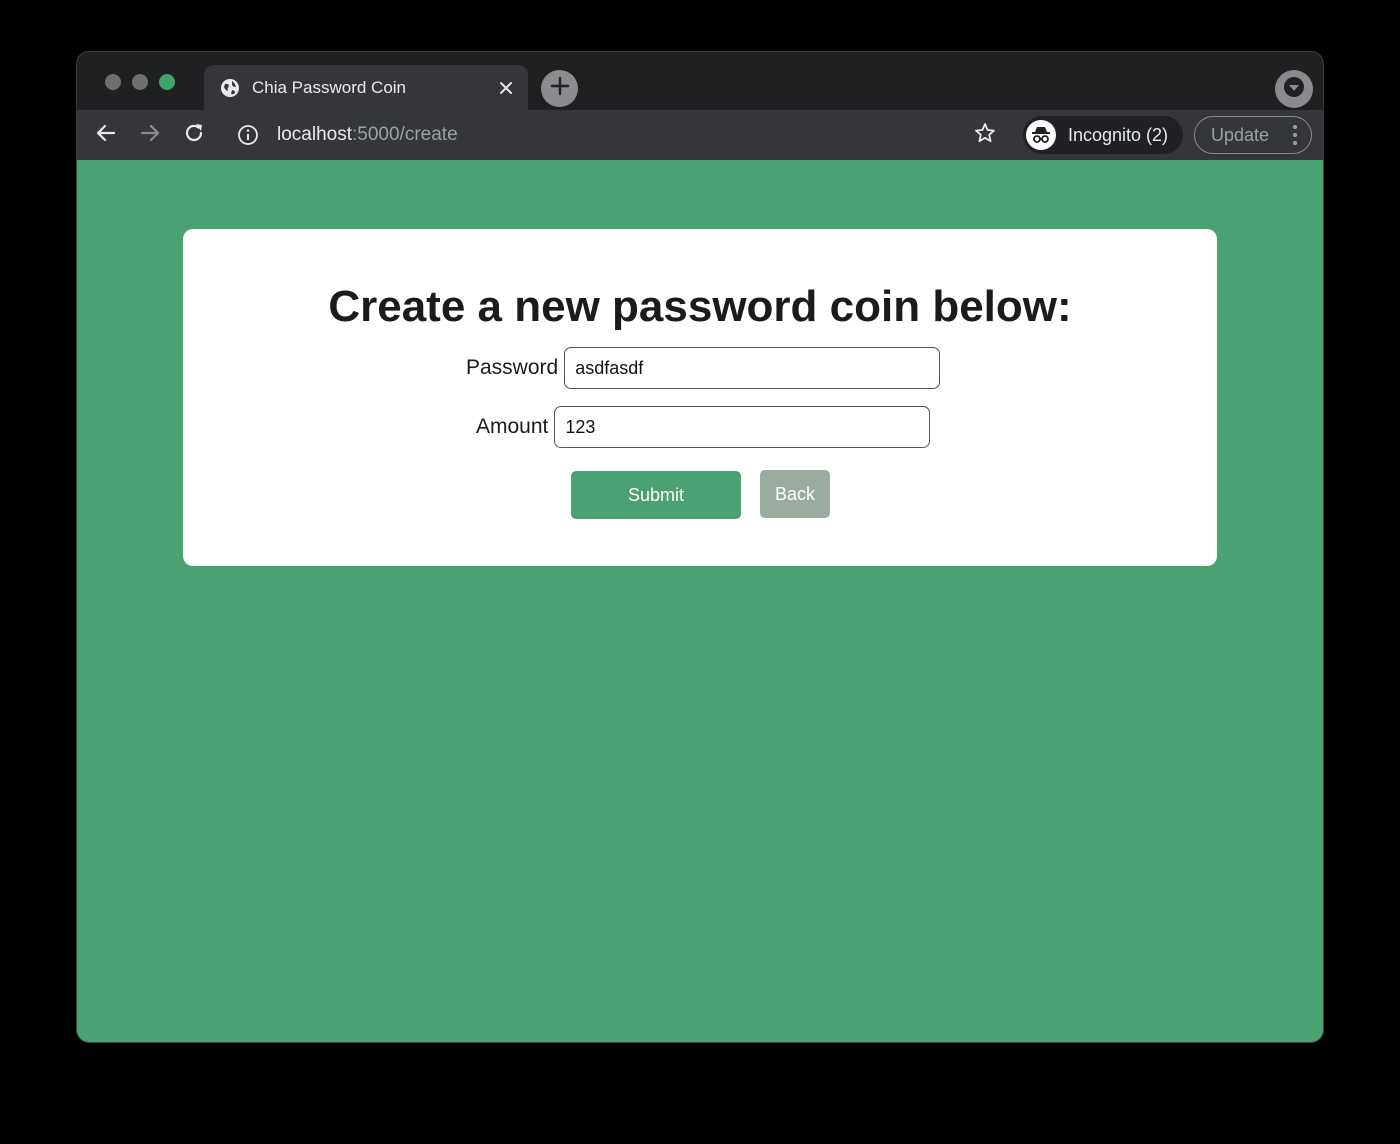 This screenshot has width=1400, height=1144. I want to click on password-row: Password, so click(703, 368).